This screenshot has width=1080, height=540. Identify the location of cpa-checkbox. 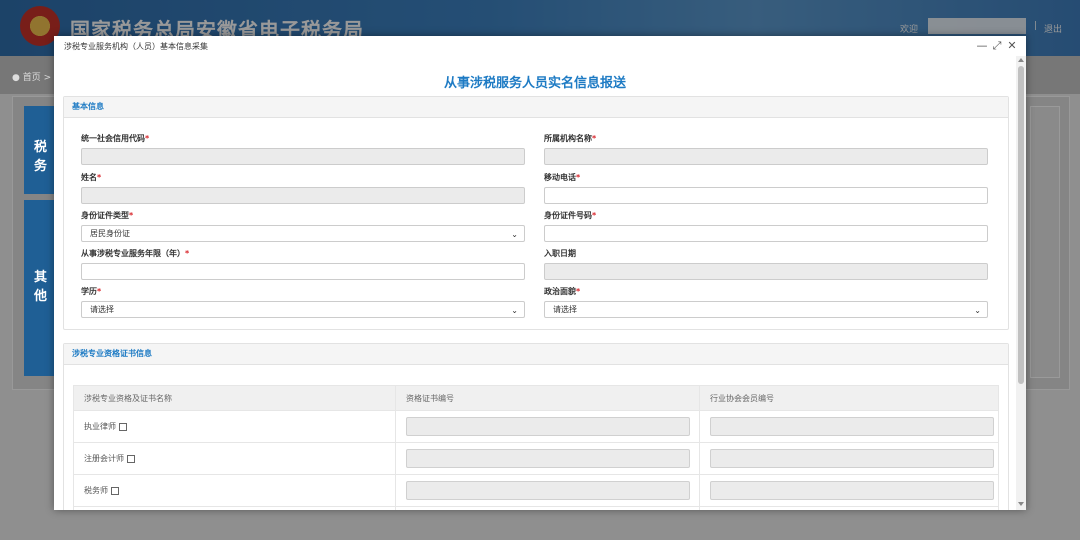
(131, 458).